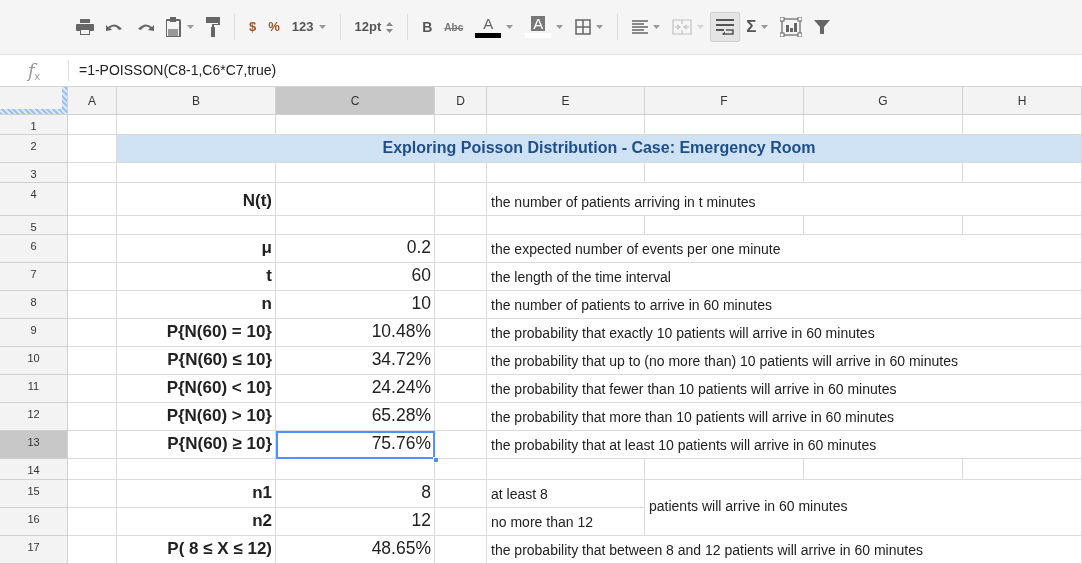 This screenshot has width=1082, height=564. What do you see at coordinates (355, 277) in the screenshot?
I see `table-cell: 60` at bounding box center [355, 277].